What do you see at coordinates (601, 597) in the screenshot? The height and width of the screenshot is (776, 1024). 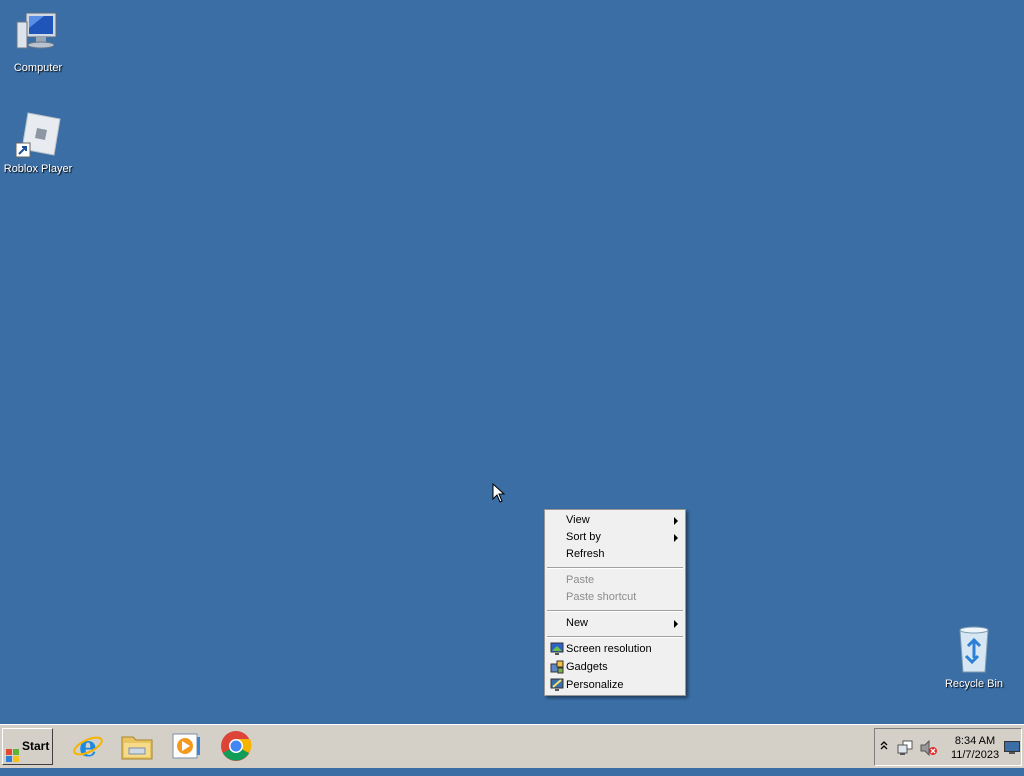 I see `menu-item-label: Paste shortcut` at bounding box center [601, 597].